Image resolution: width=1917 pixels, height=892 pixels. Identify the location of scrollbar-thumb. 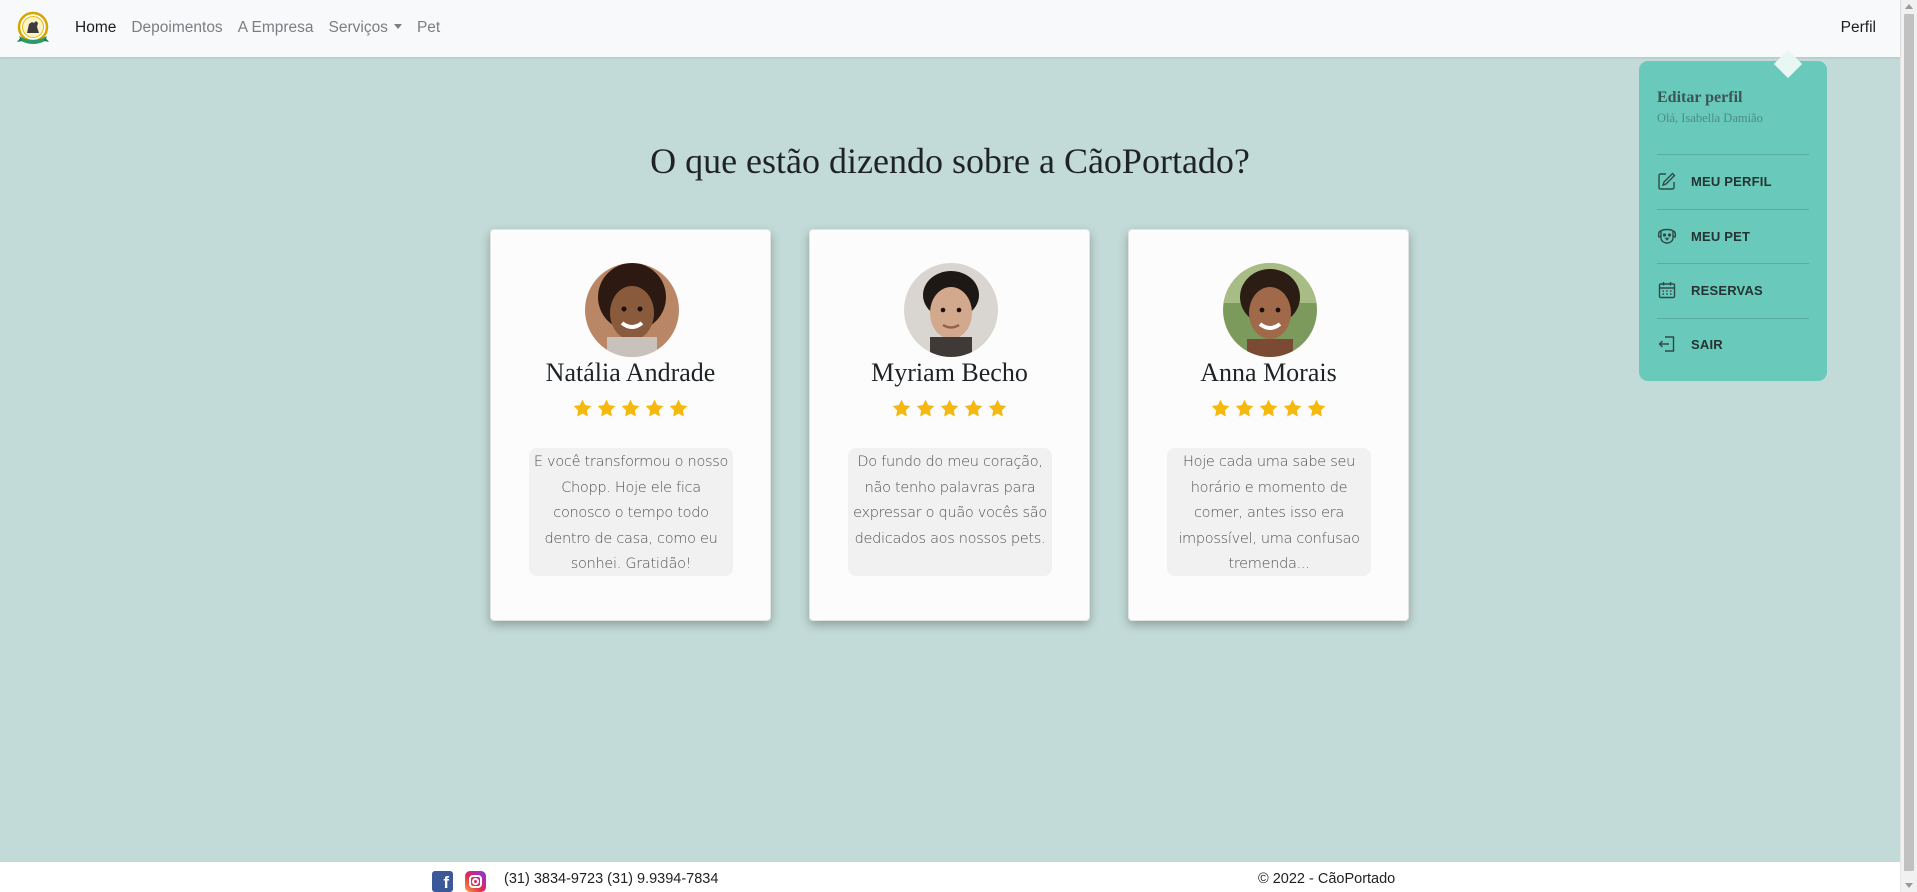
(1909, 442).